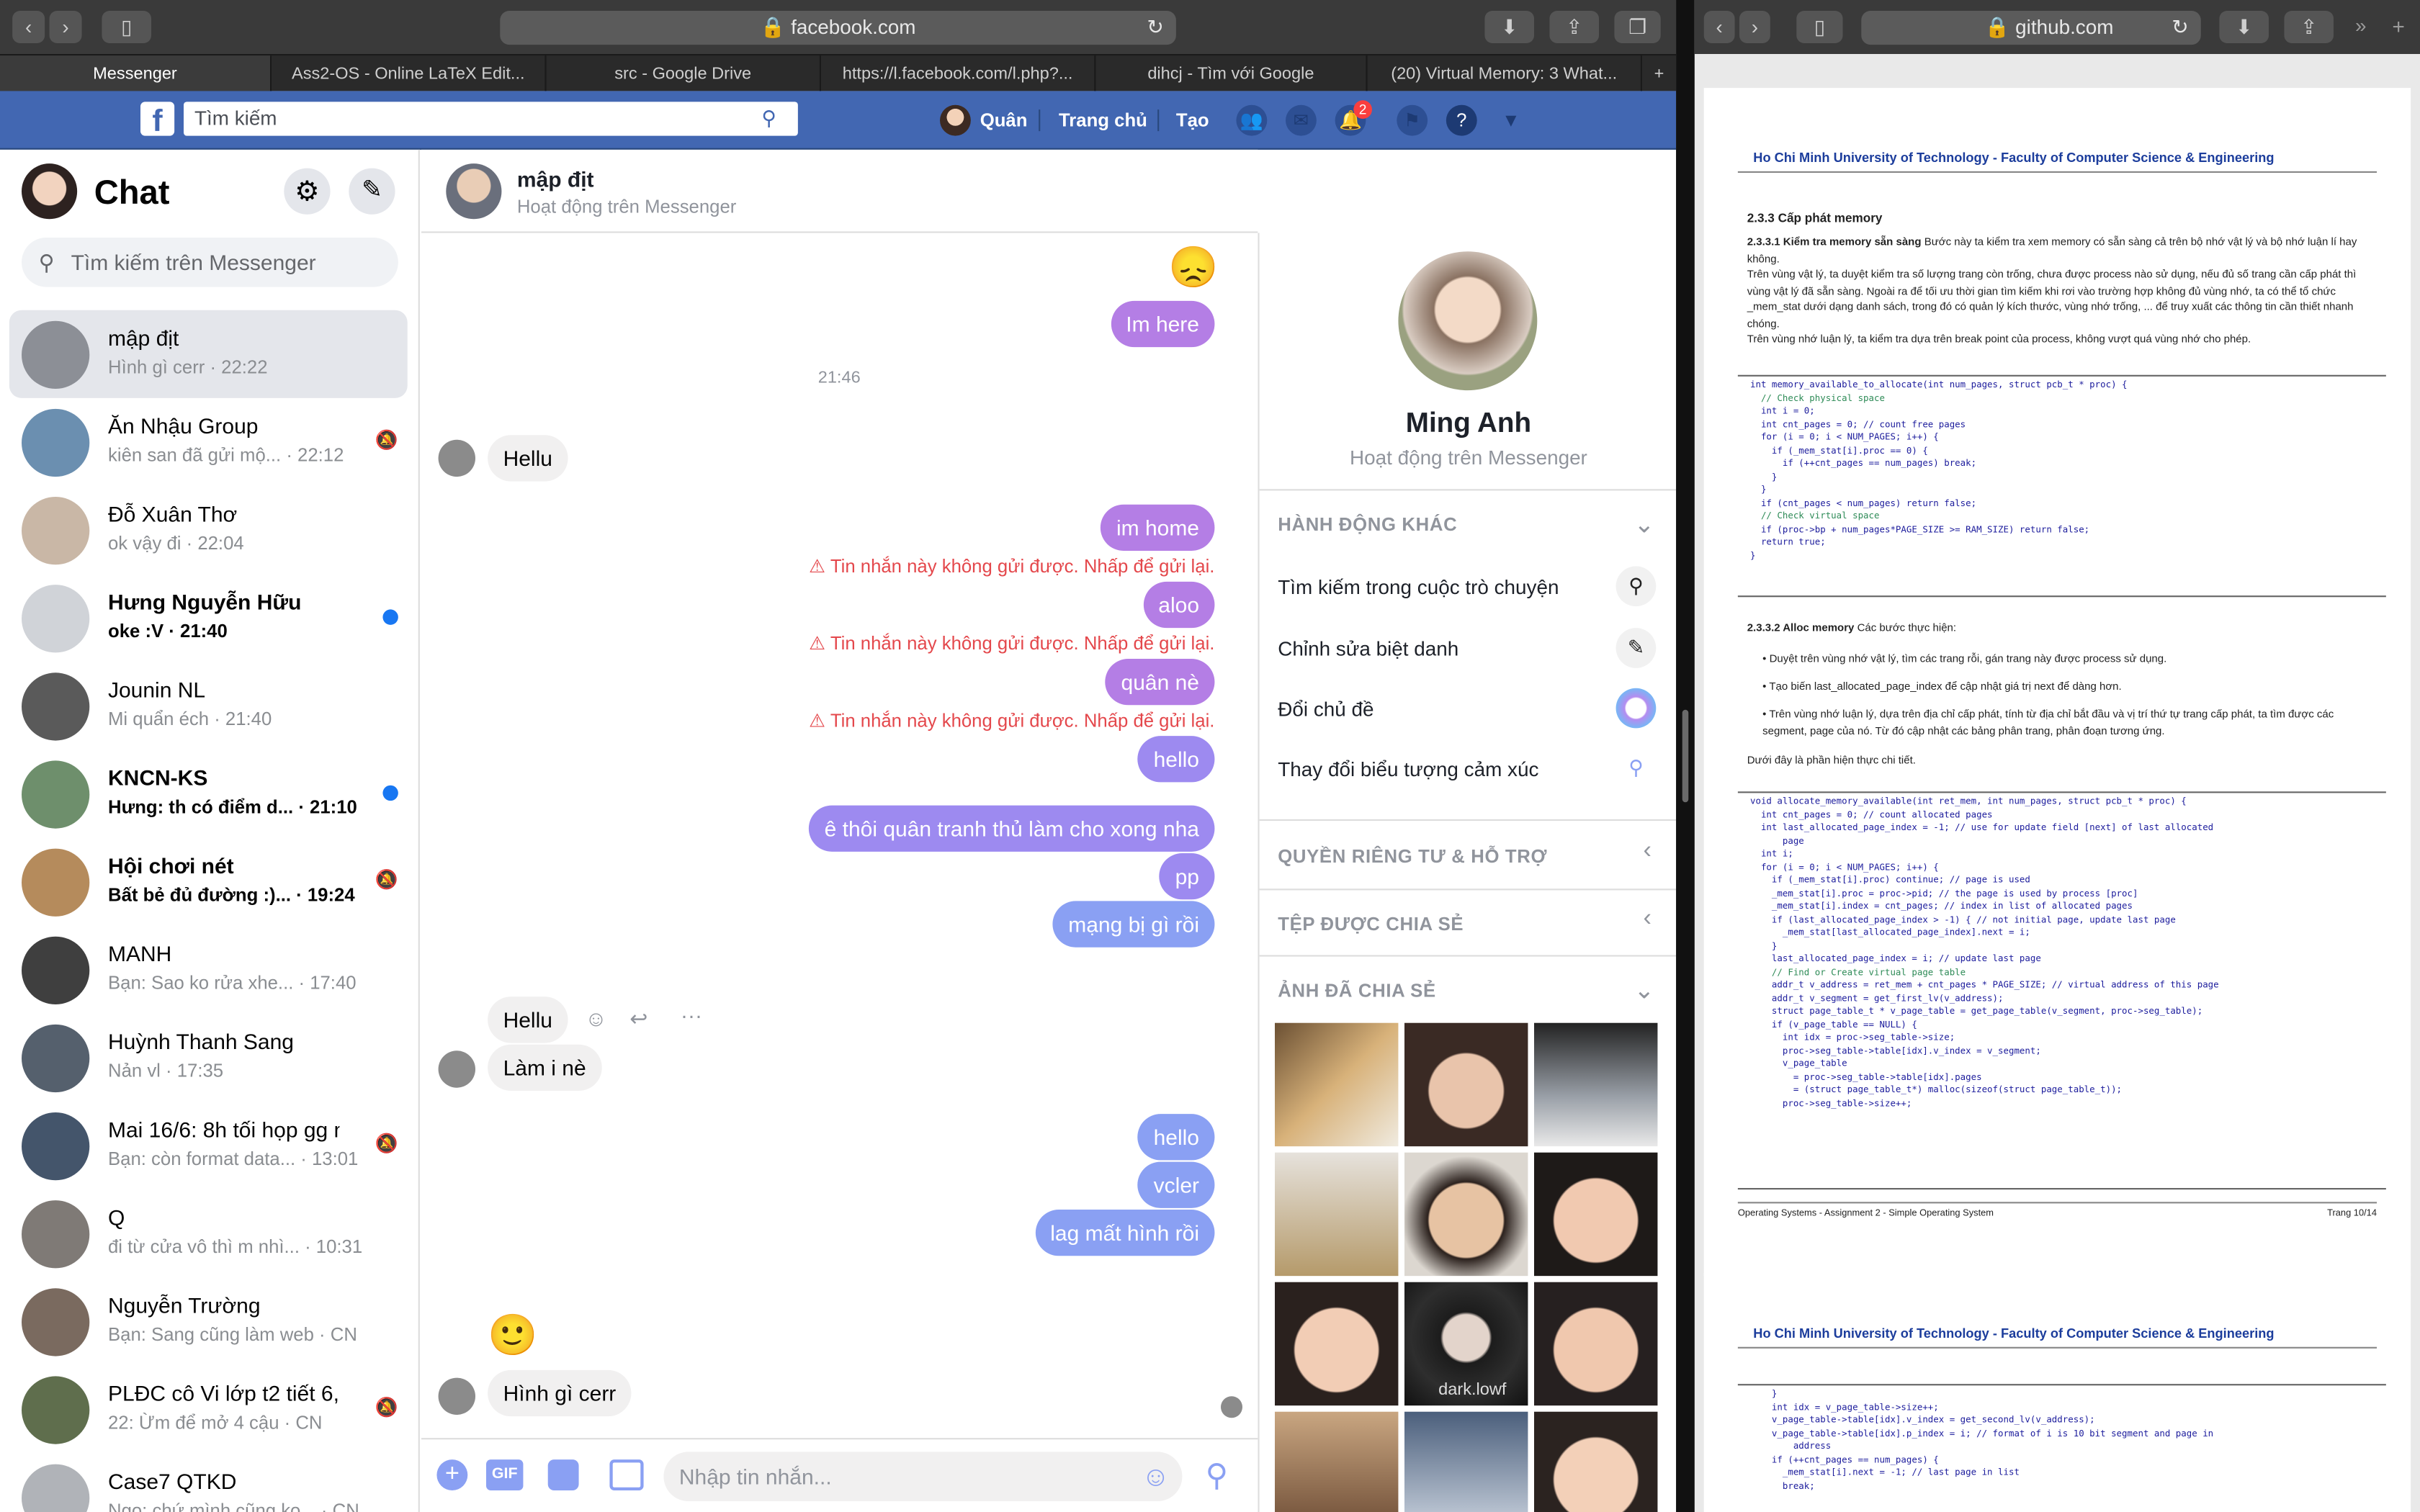  I want to click on message-sent: vcler, so click(1176, 1184).